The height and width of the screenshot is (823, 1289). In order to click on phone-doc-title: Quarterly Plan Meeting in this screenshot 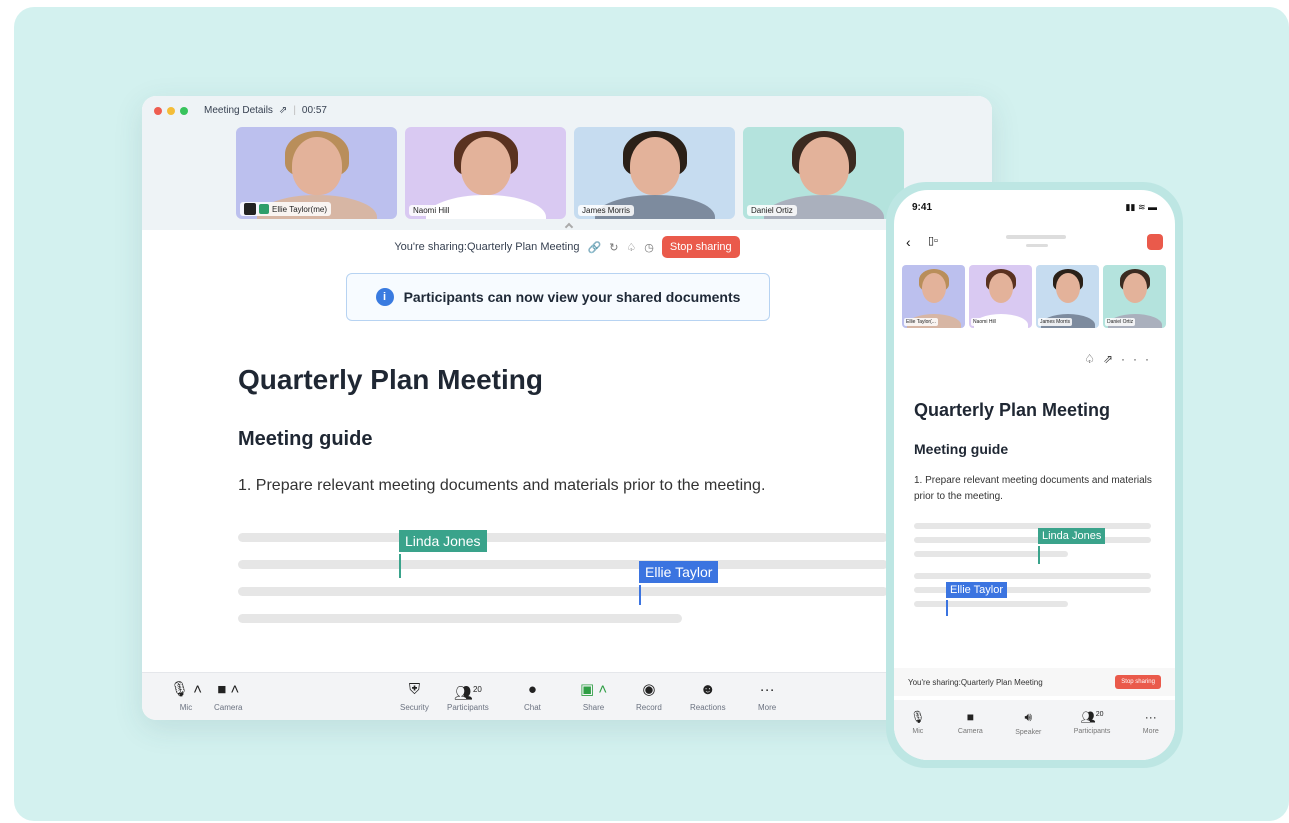, I will do `click(1012, 410)`.